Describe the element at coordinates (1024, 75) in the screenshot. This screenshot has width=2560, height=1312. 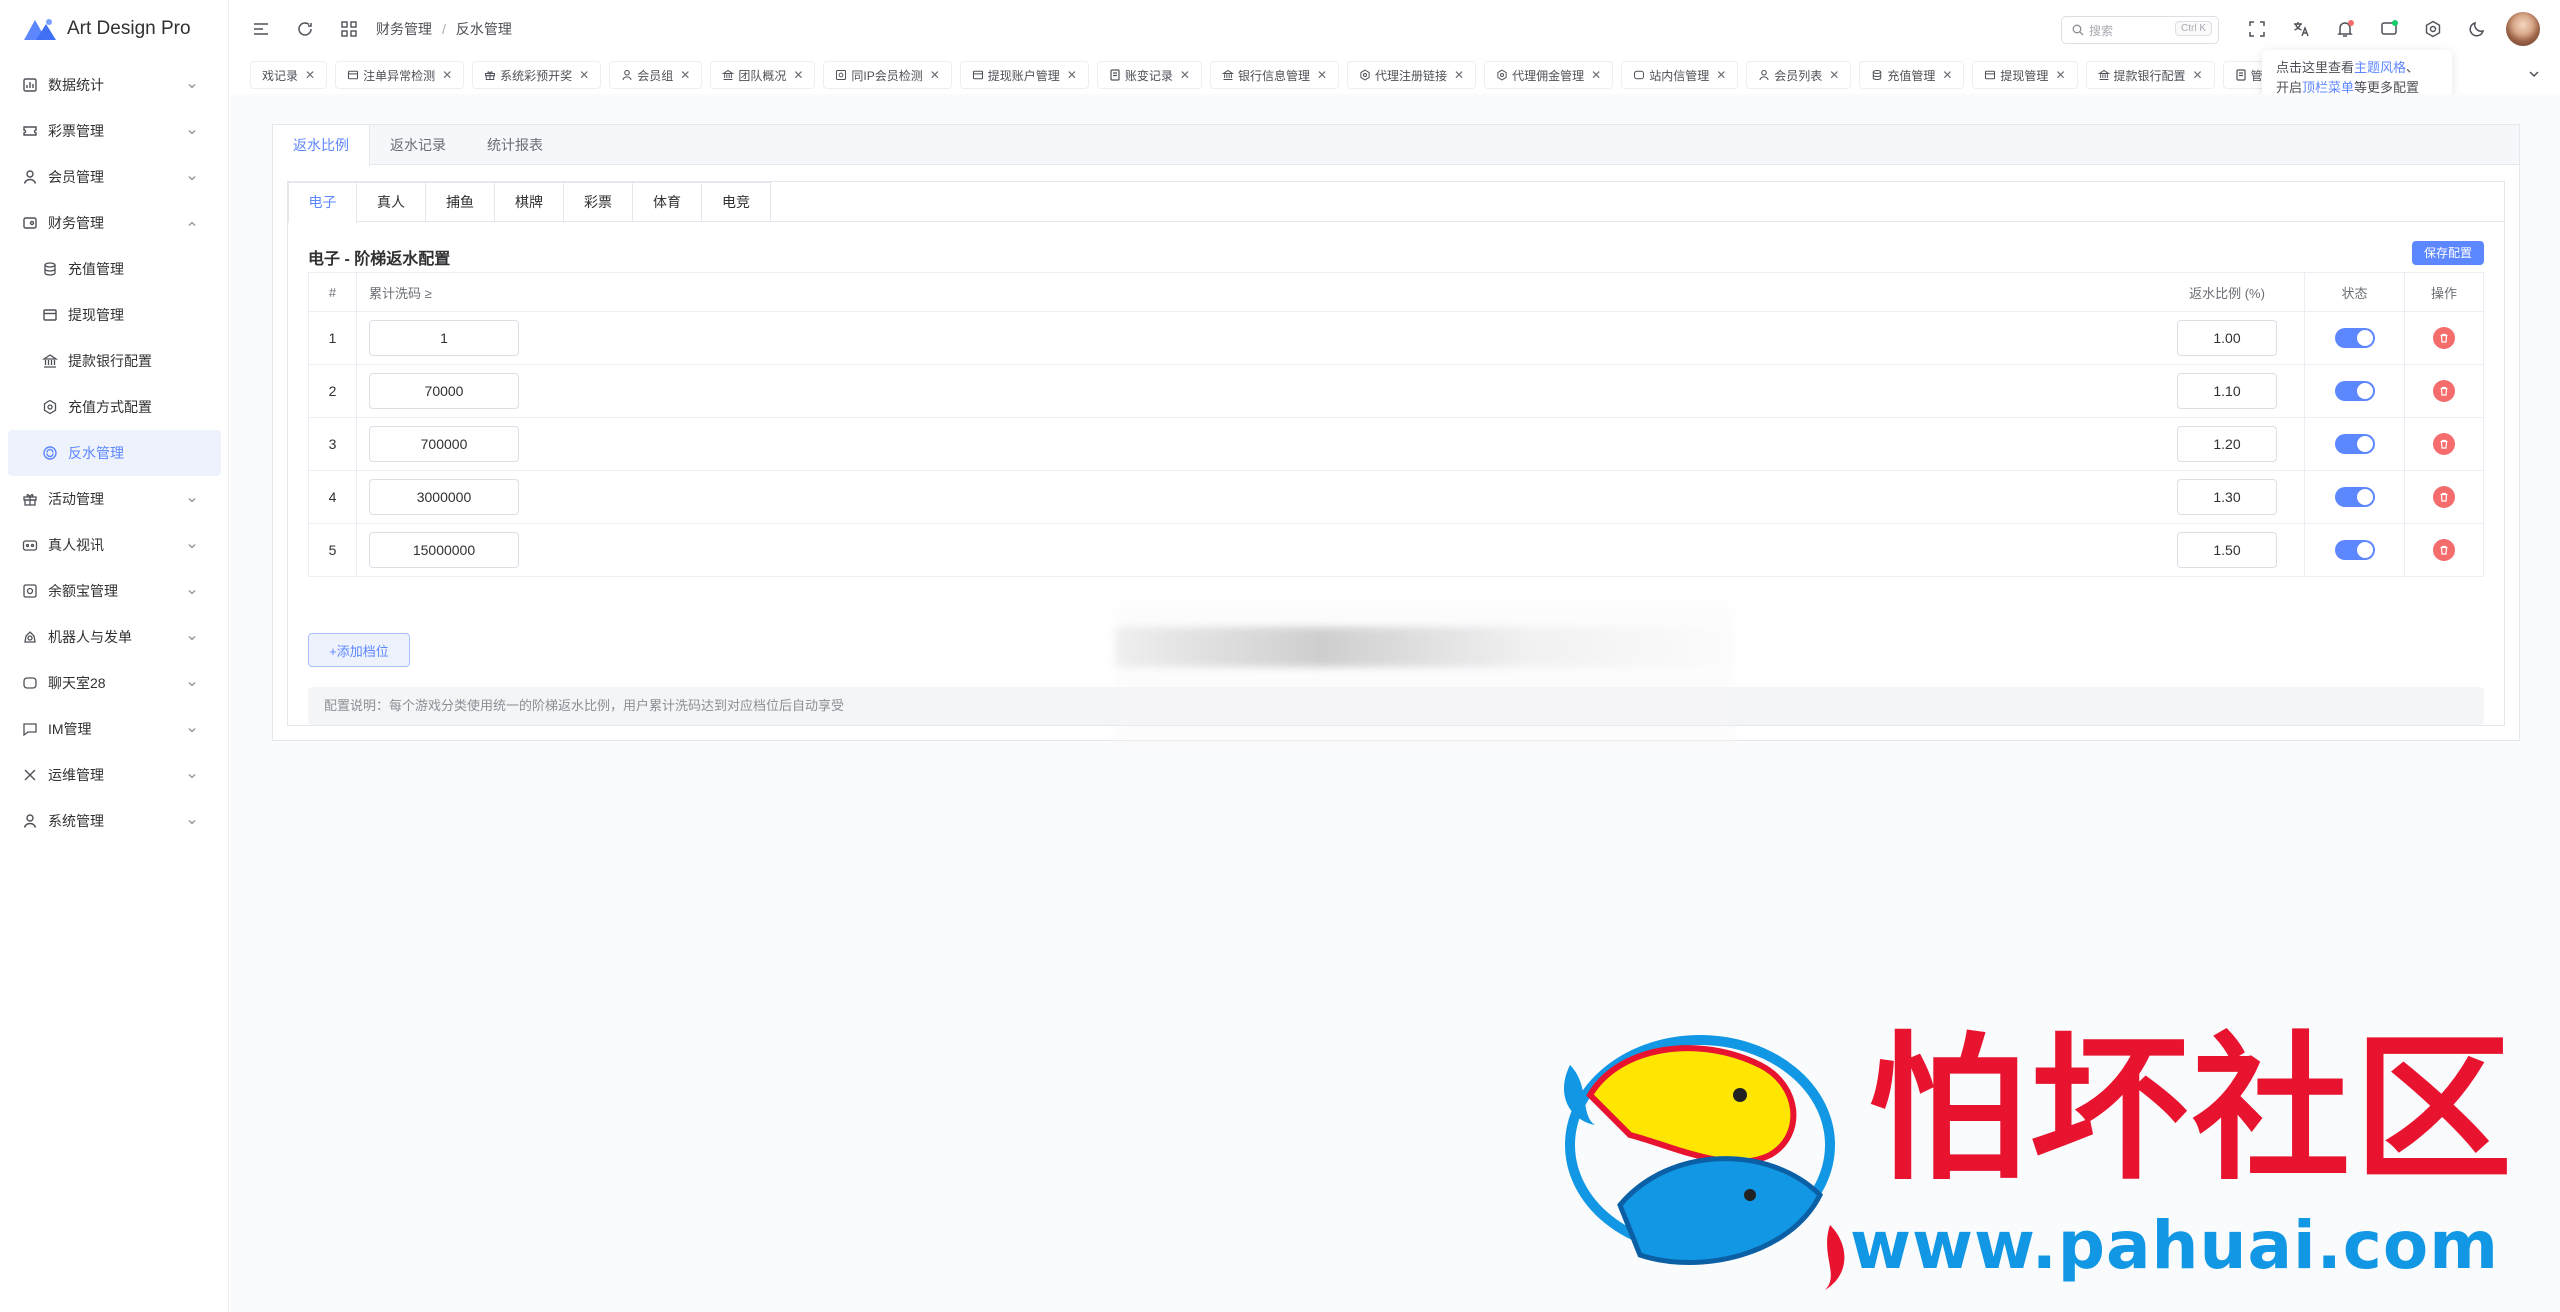
I see `page-tab: 提现账户管理 ✕` at that location.